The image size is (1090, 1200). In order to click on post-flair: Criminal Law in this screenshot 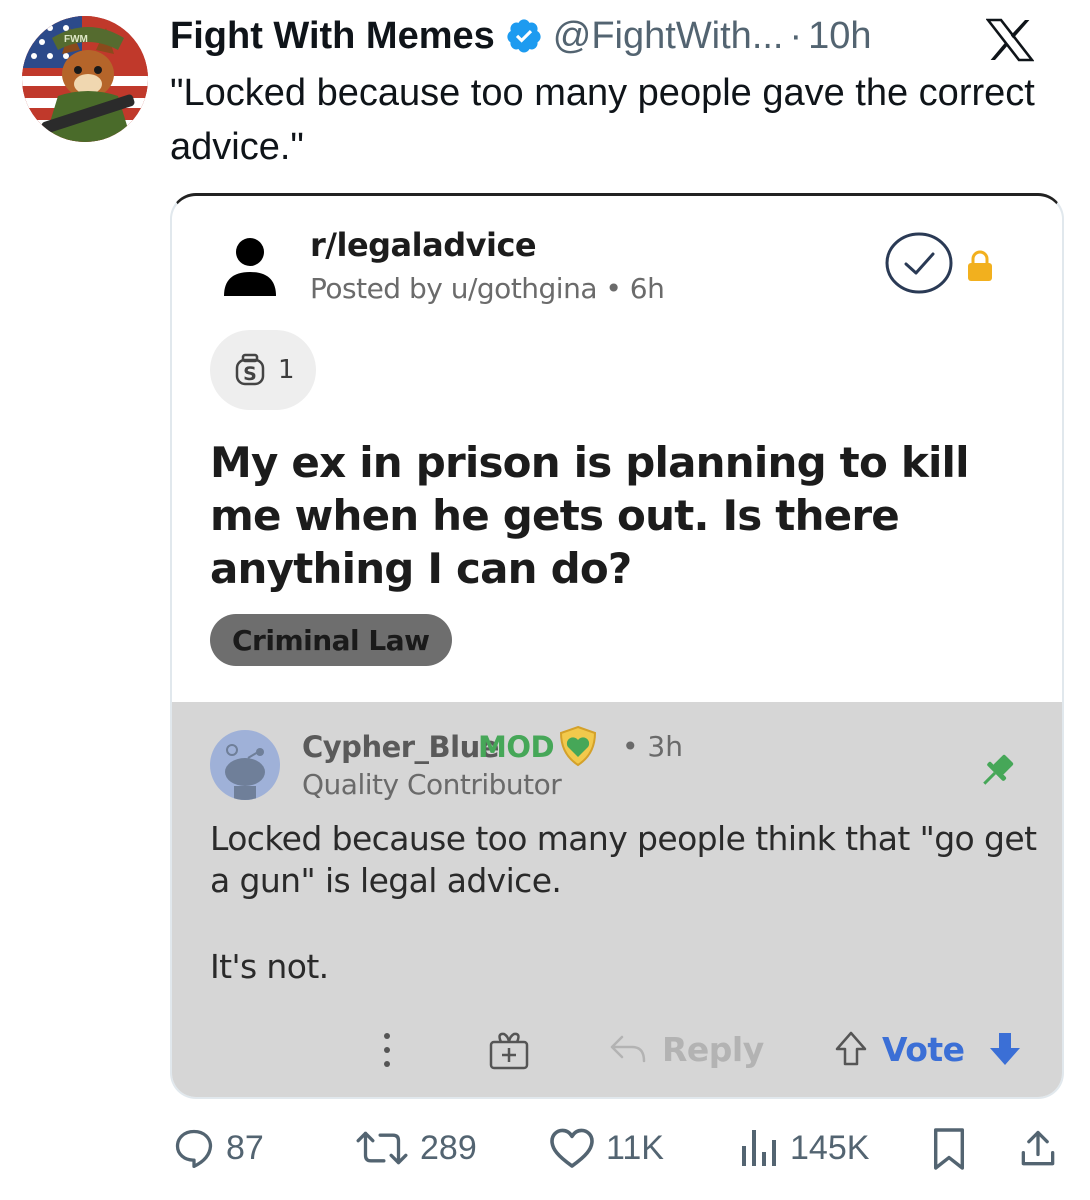, I will do `click(331, 640)`.